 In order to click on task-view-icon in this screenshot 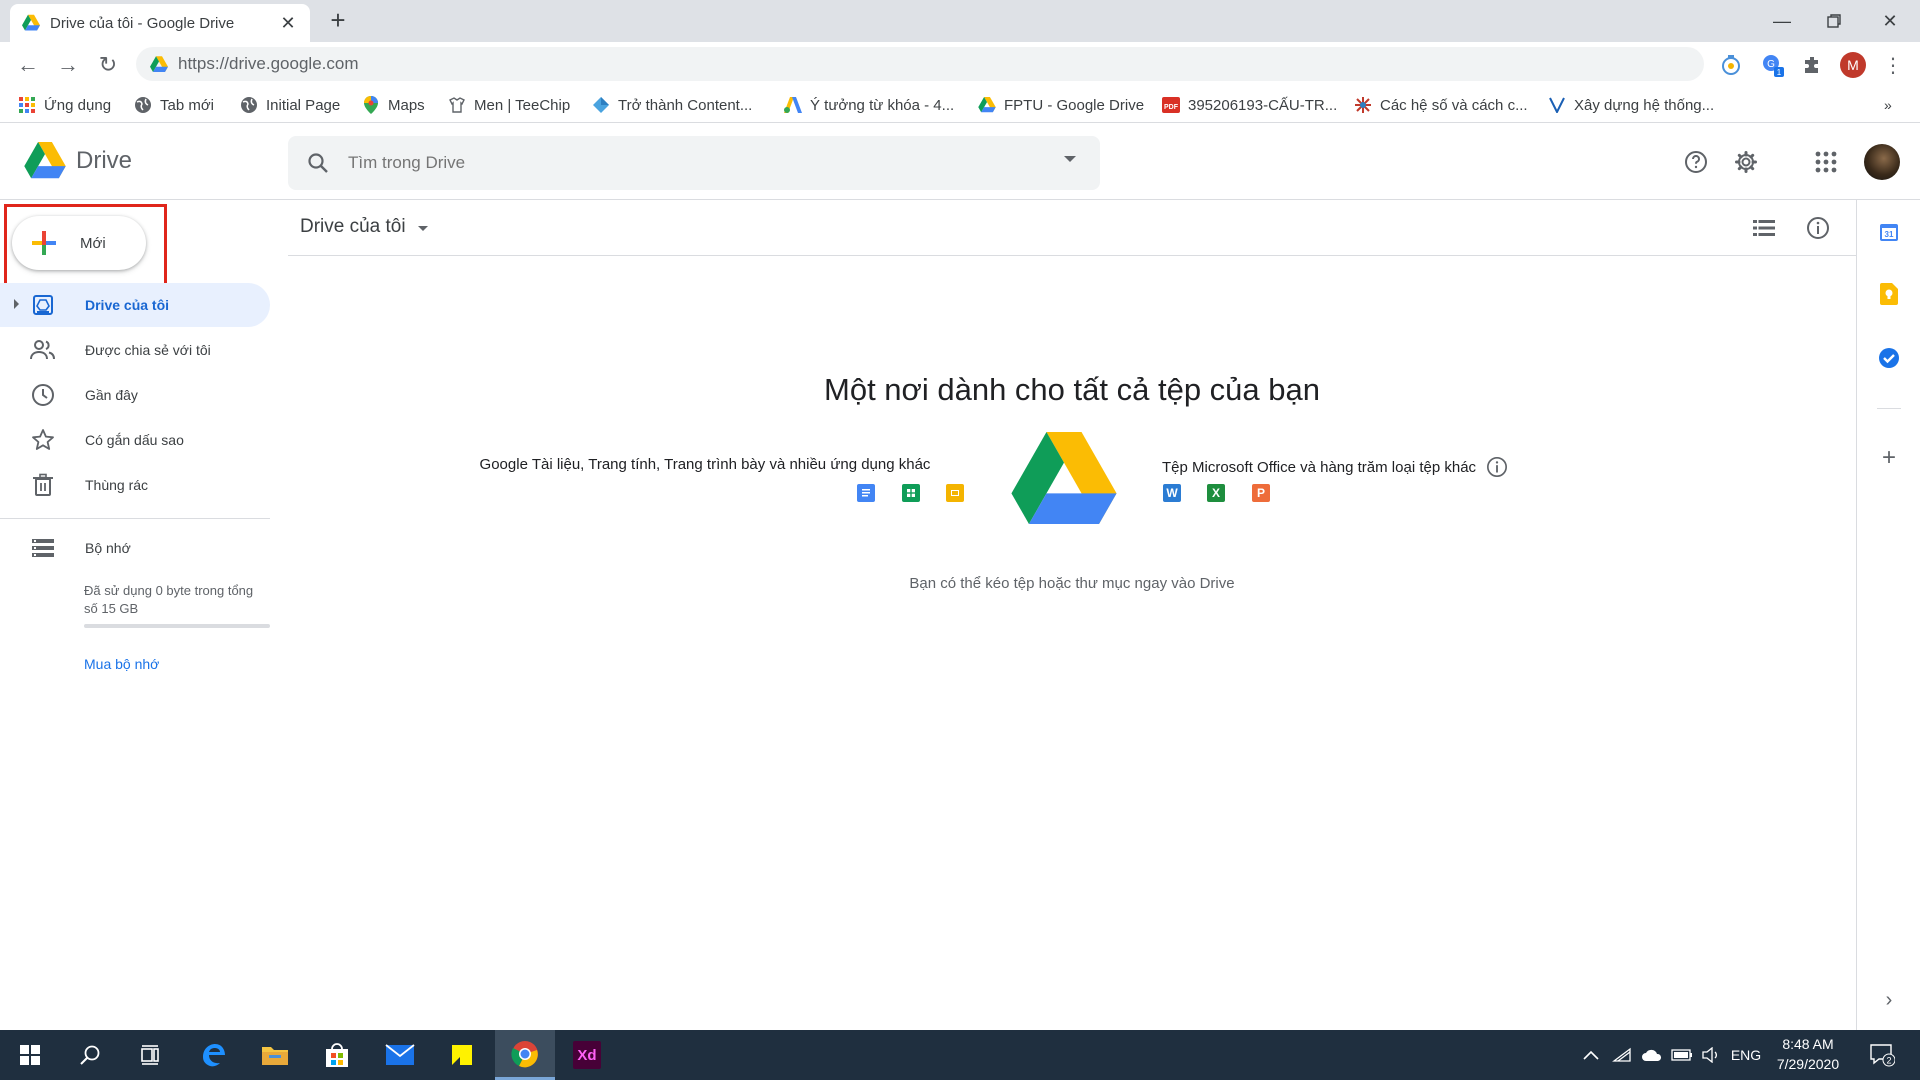, I will do `click(150, 1055)`.